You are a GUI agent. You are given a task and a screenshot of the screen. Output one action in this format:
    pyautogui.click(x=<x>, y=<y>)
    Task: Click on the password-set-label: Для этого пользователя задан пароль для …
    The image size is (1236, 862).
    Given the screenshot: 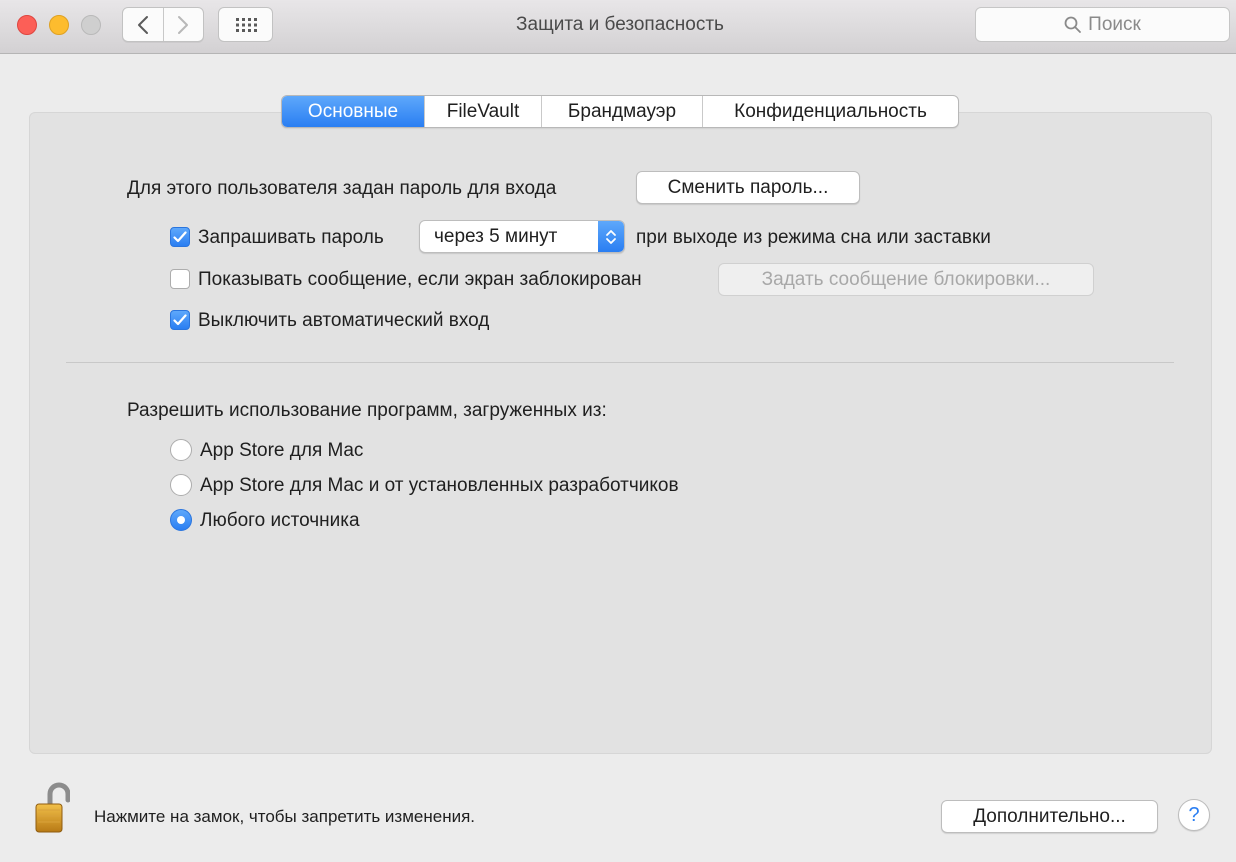 What is the action you would take?
    pyautogui.click(x=342, y=188)
    